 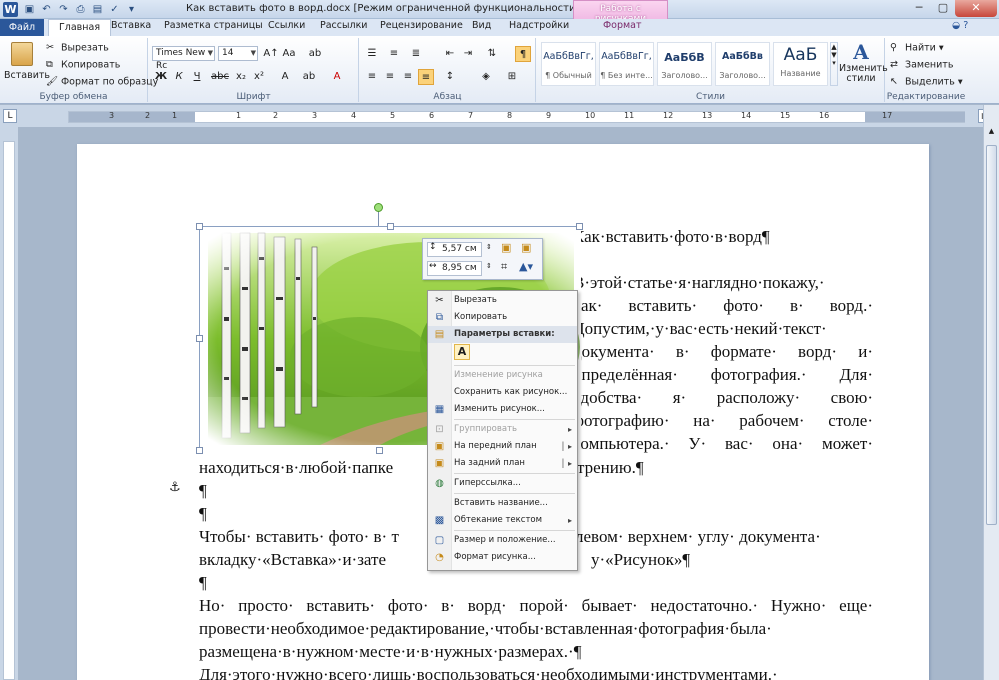 What do you see at coordinates (926, 82) in the screenshot?
I see `select-button: ↖ Выделить ▾` at bounding box center [926, 82].